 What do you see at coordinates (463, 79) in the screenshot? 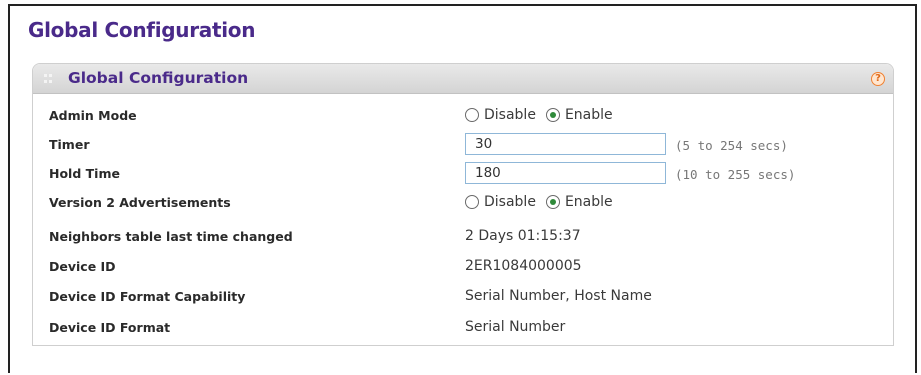
I see `panel-header: Global Configuration ?` at bounding box center [463, 79].